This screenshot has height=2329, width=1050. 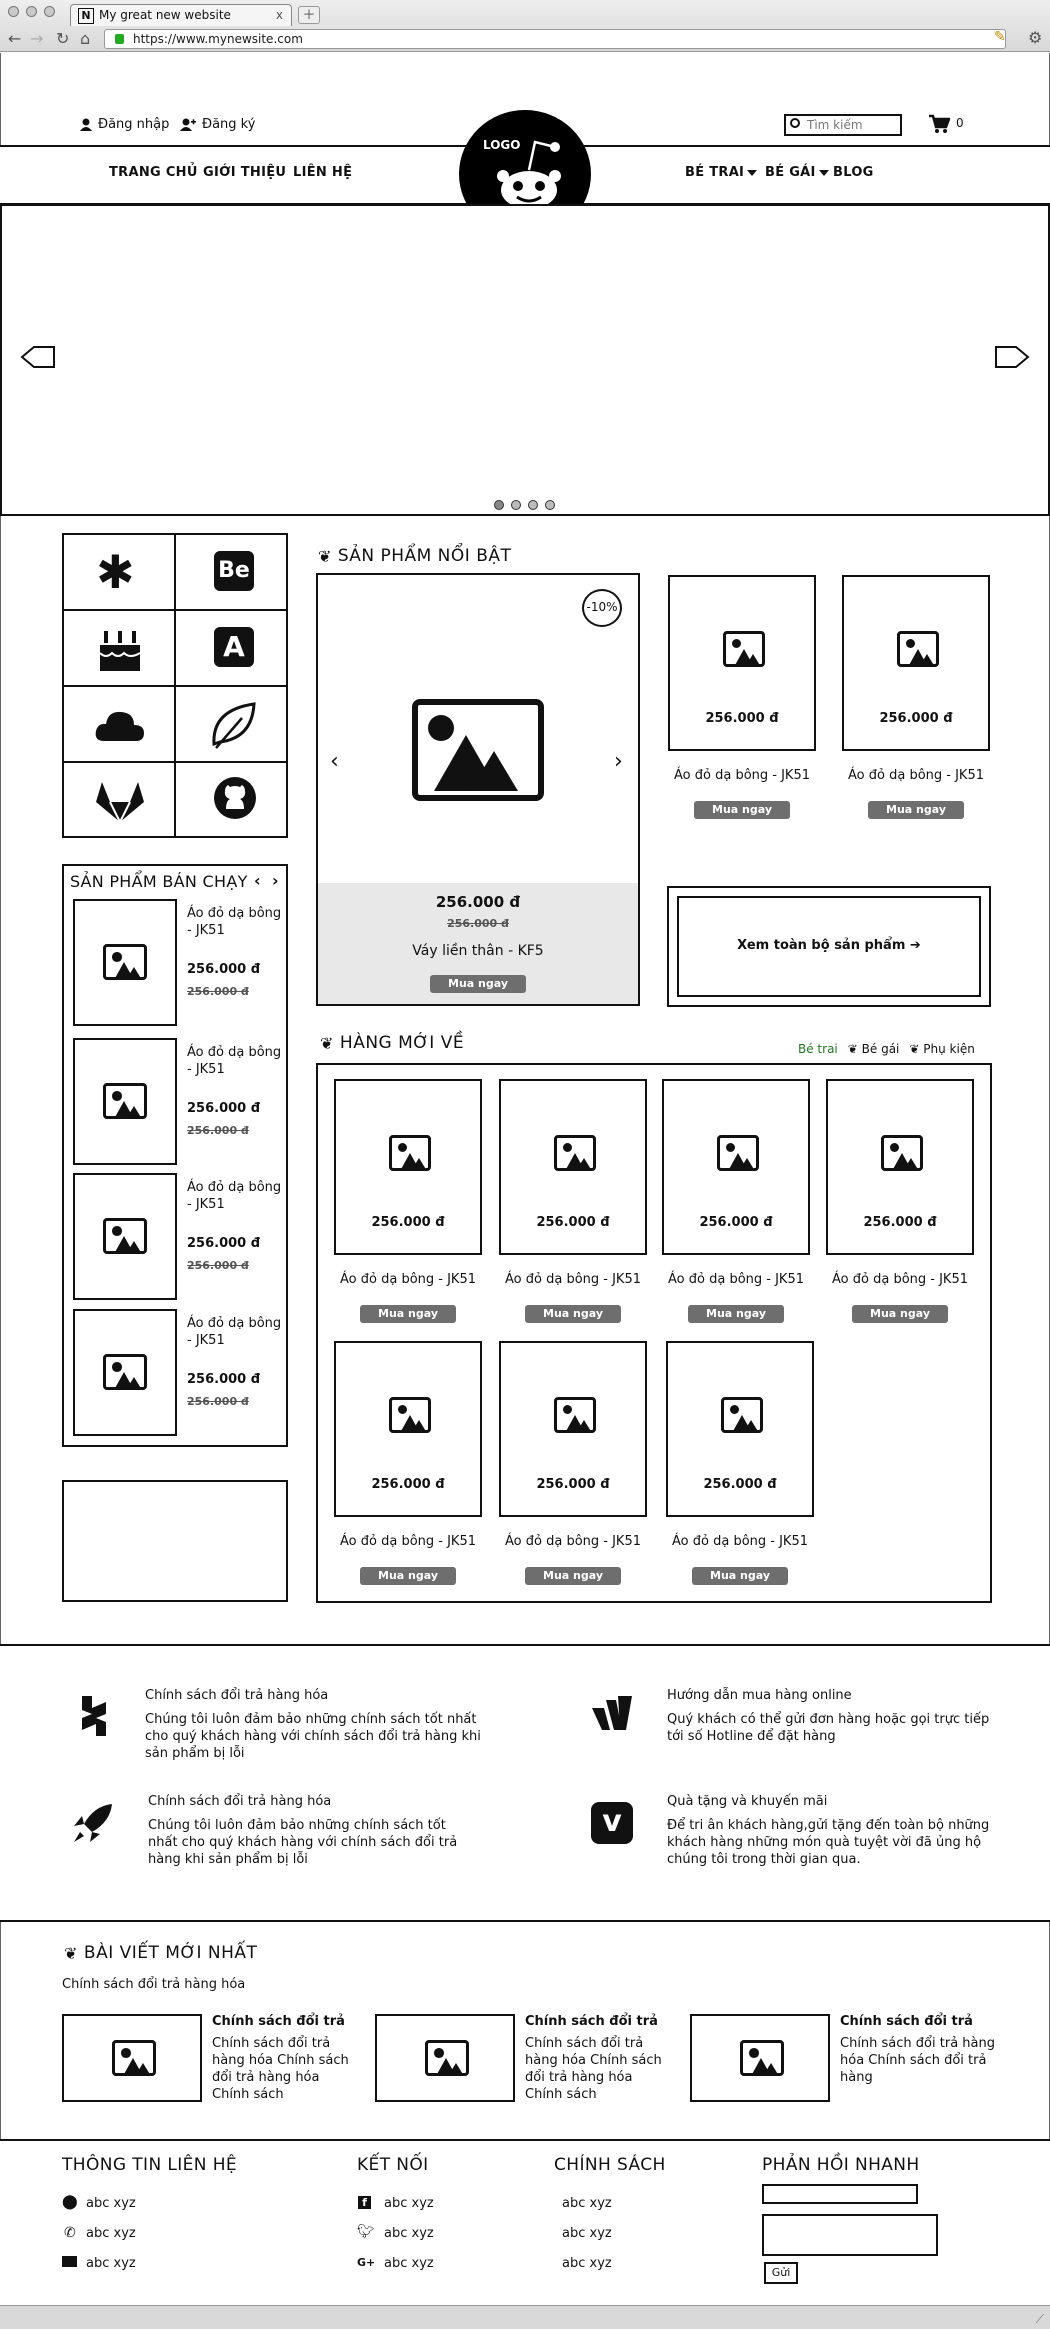 I want to click on browser-tab: N My great new website x, so click(x=181, y=15).